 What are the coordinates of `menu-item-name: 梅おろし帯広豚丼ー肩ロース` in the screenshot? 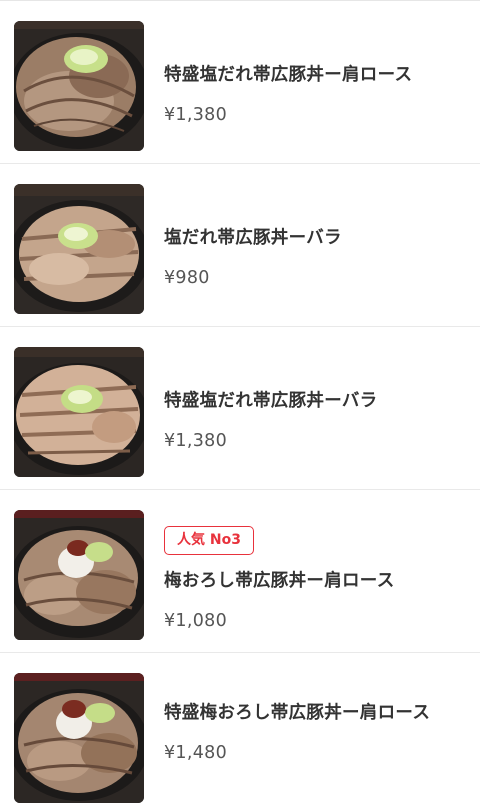 It's located at (279, 581).